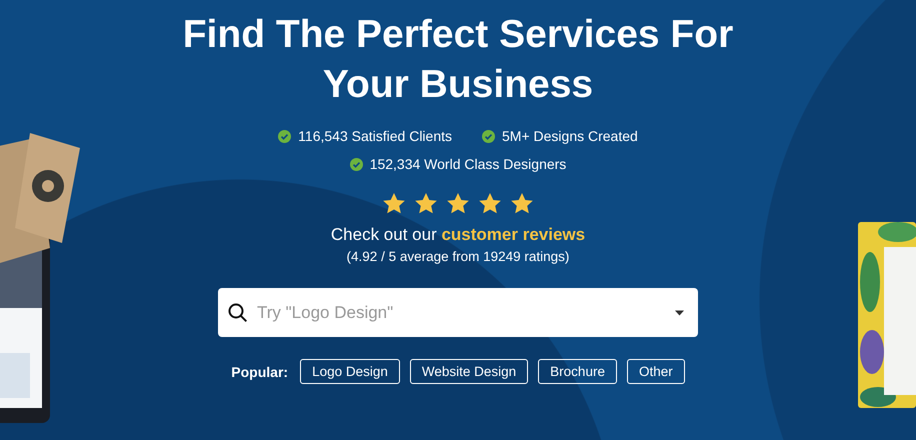 This screenshot has width=916, height=440. Describe the element at coordinates (469, 371) in the screenshot. I see `popular-tag: Website Design` at that location.